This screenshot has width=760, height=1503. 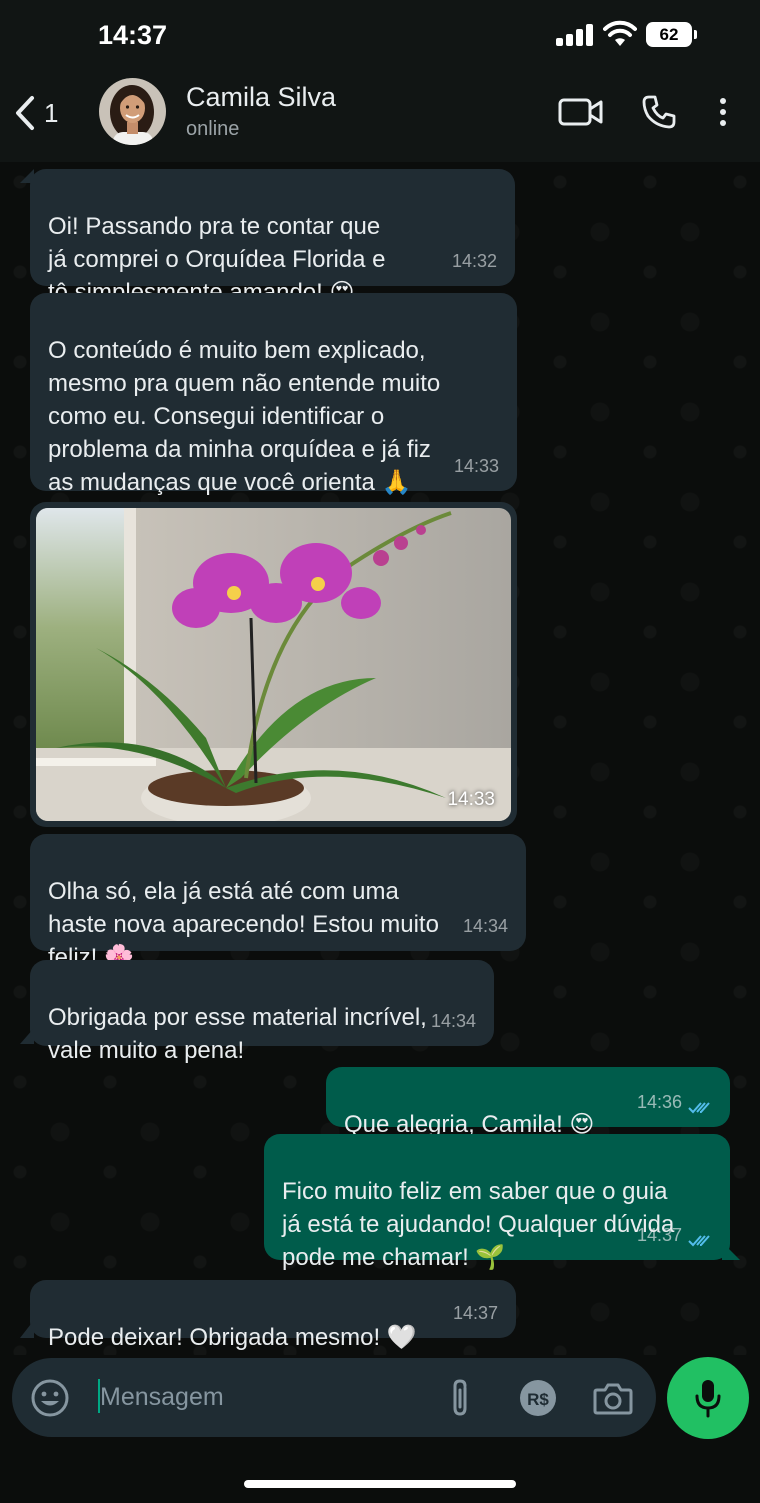 I want to click on wifi-icon, so click(x=620, y=33).